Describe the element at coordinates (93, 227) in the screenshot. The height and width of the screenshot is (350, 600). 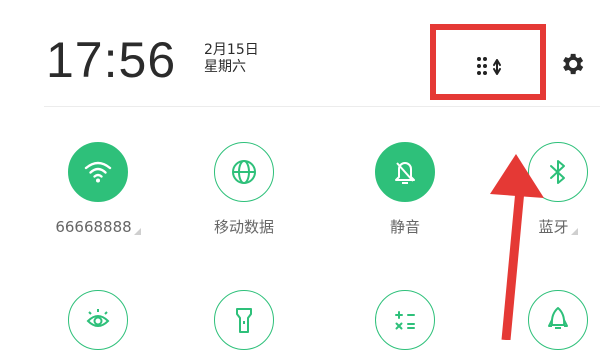
I see `tile-label-wifi-text: 66668888` at that location.